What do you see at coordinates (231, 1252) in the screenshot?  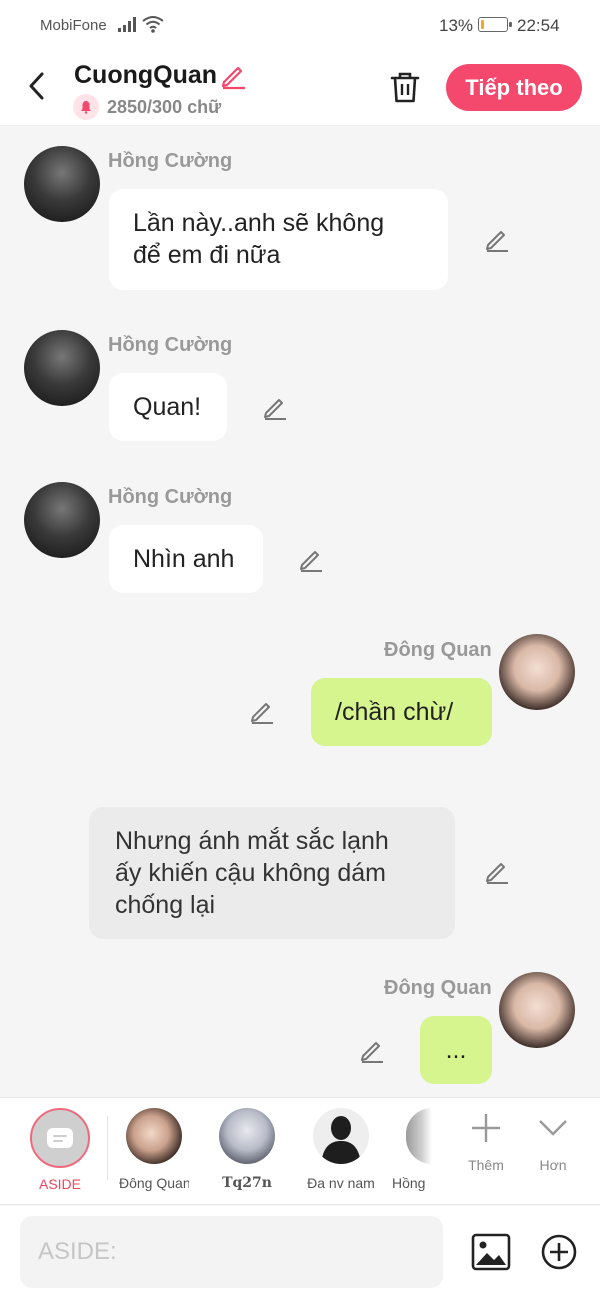 I see `aside-input` at bounding box center [231, 1252].